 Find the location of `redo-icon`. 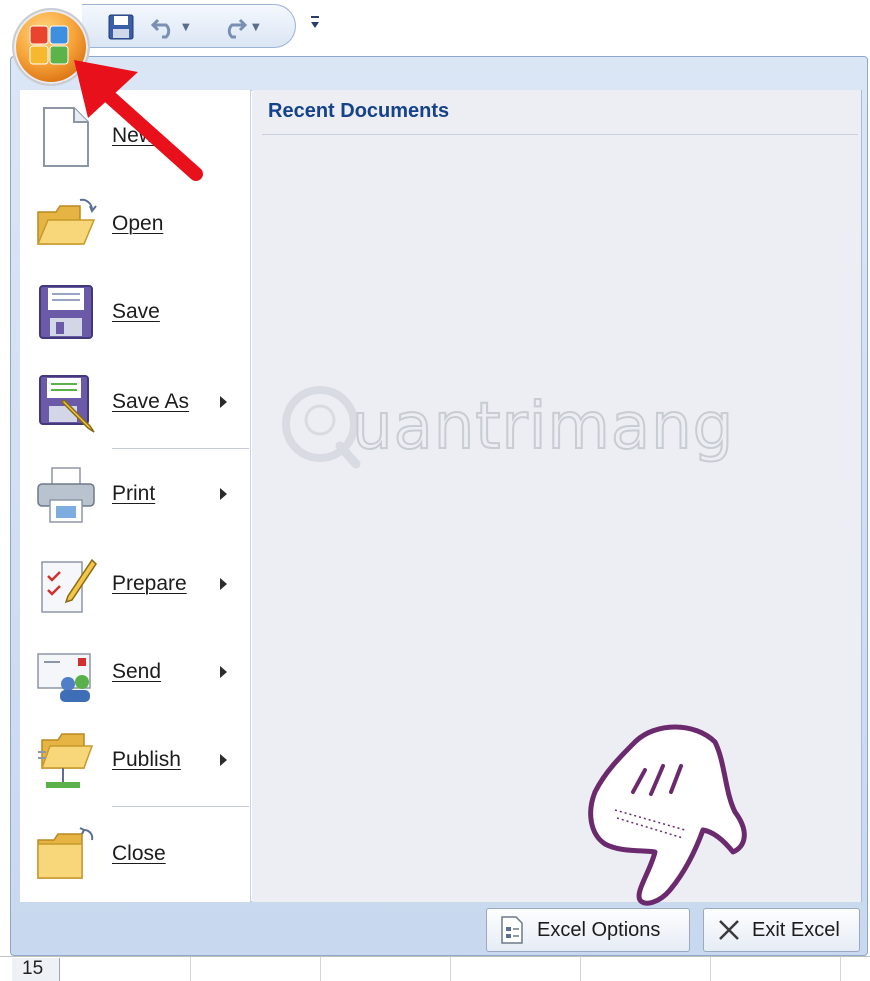

redo-icon is located at coordinates (237, 28).